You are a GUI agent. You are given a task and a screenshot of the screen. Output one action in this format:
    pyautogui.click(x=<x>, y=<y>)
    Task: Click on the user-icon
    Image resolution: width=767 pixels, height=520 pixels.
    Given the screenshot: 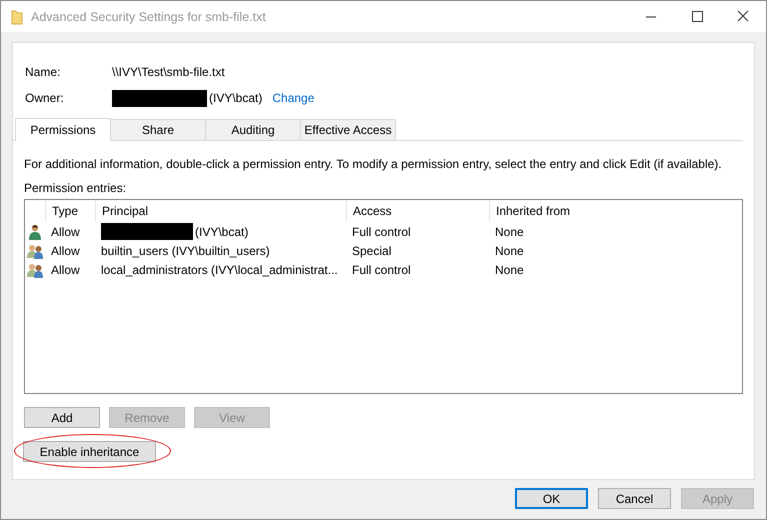 What is the action you would take?
    pyautogui.click(x=35, y=232)
    